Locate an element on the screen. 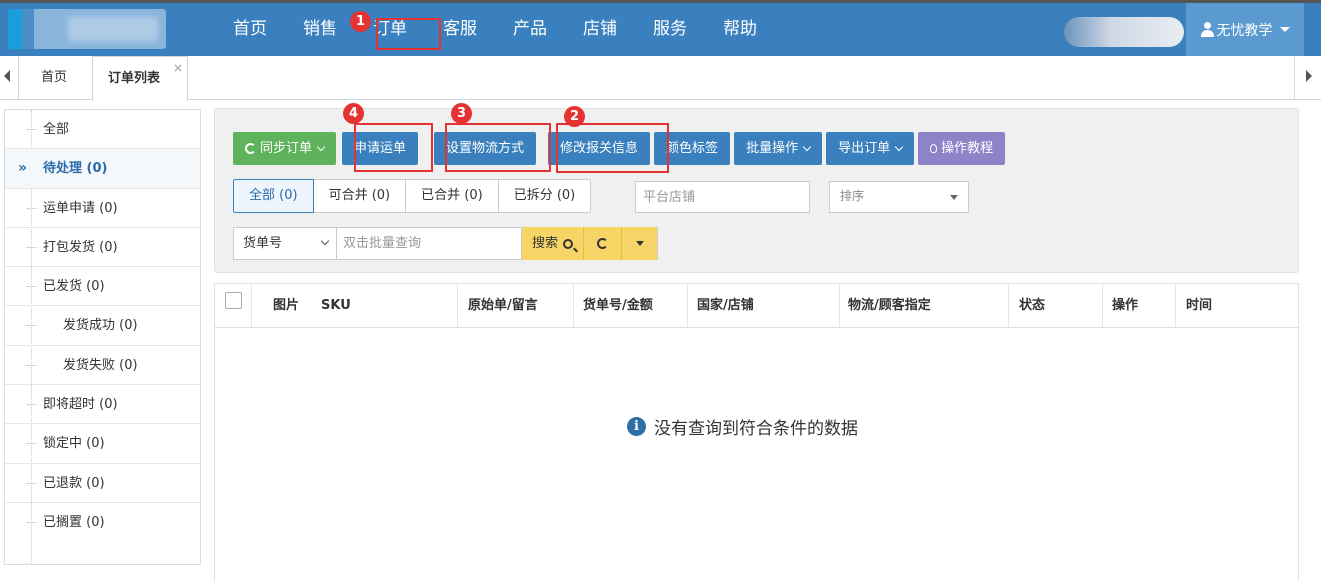  main-nav: 首页 销售 订单 客服 产品 店铺 服务 帮助 is located at coordinates (495, 29).